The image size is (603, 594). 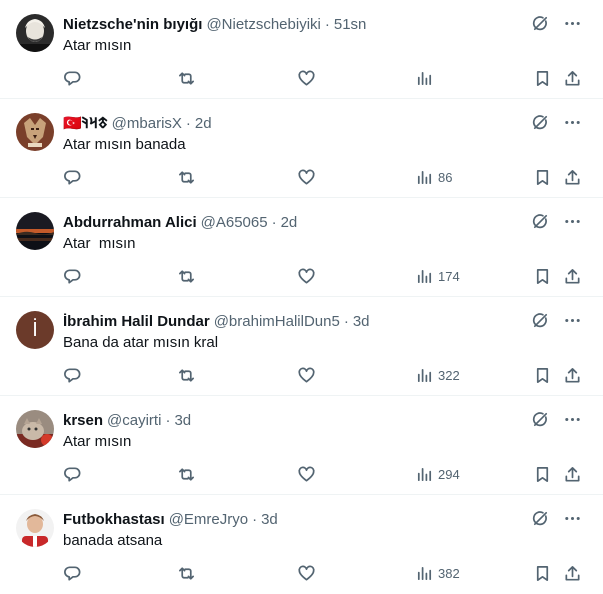 I want to click on tweet-text: banada atsana, so click(x=113, y=540).